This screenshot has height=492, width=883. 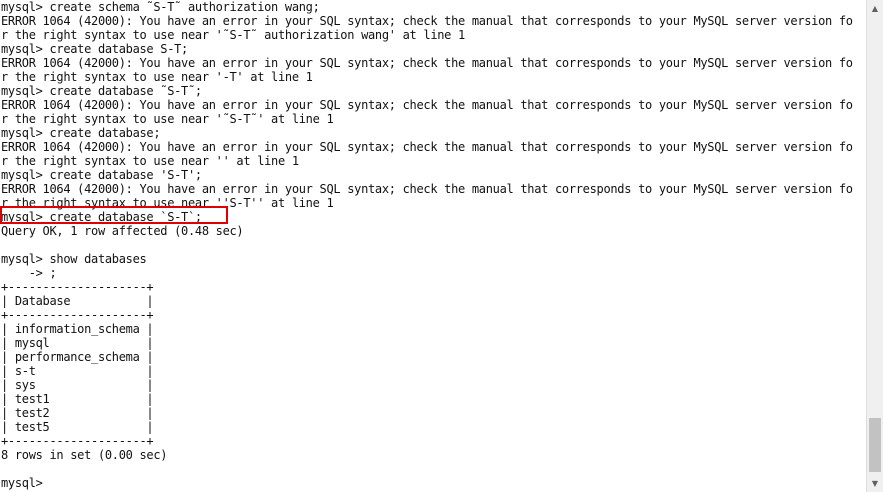 What do you see at coordinates (77, 357) in the screenshot?
I see `table-row: | performance_schema |` at bounding box center [77, 357].